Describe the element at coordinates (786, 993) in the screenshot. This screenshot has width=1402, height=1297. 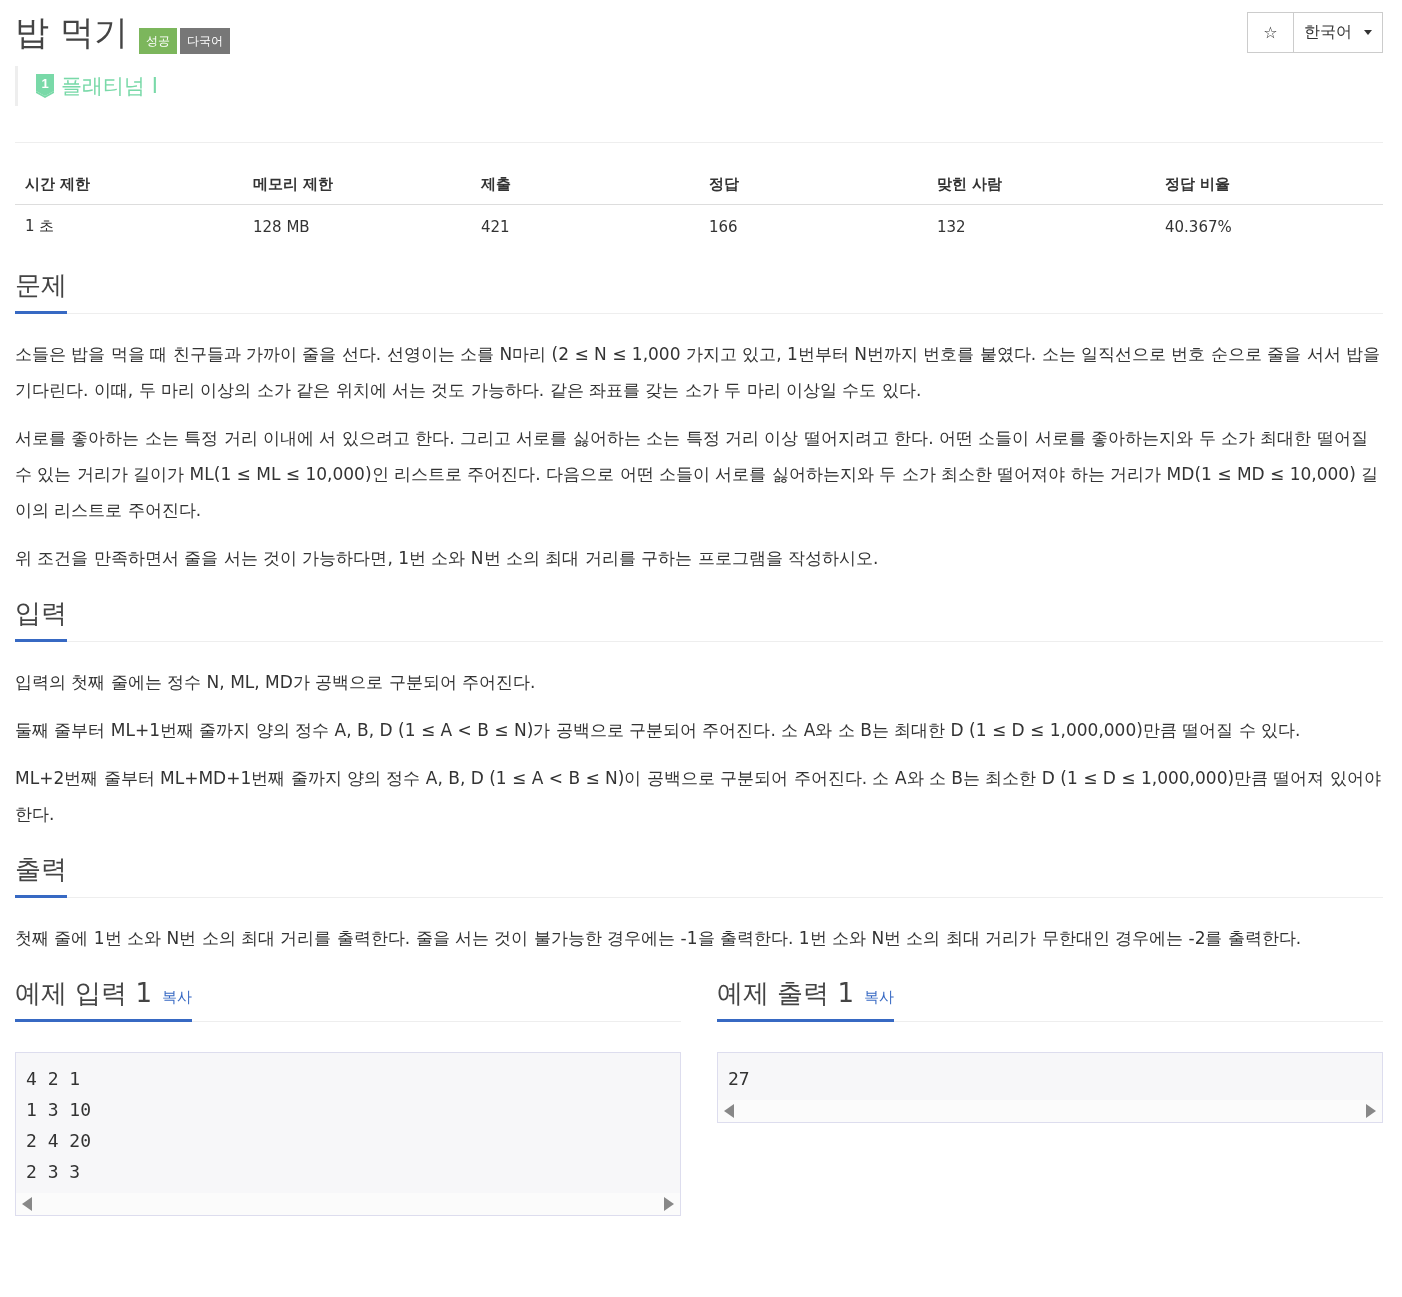
I see `section-heading: 예제 출력 1` at that location.